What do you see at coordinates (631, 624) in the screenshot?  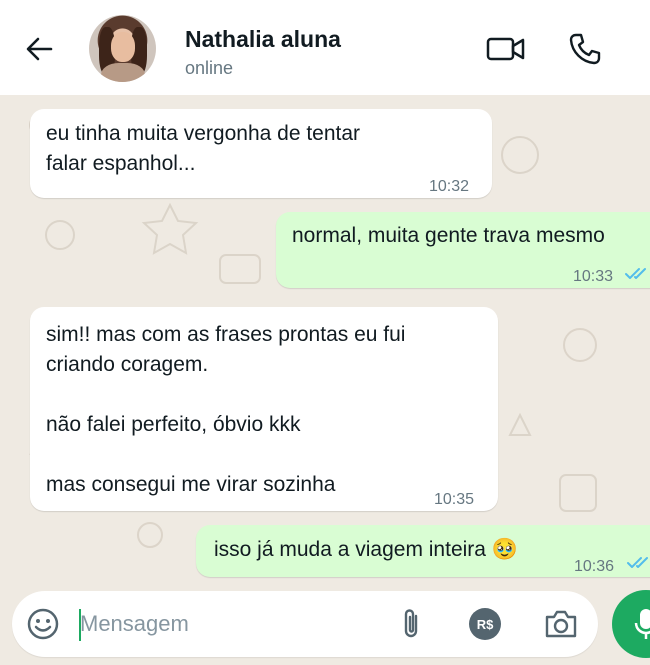 I see `voice-message-button` at bounding box center [631, 624].